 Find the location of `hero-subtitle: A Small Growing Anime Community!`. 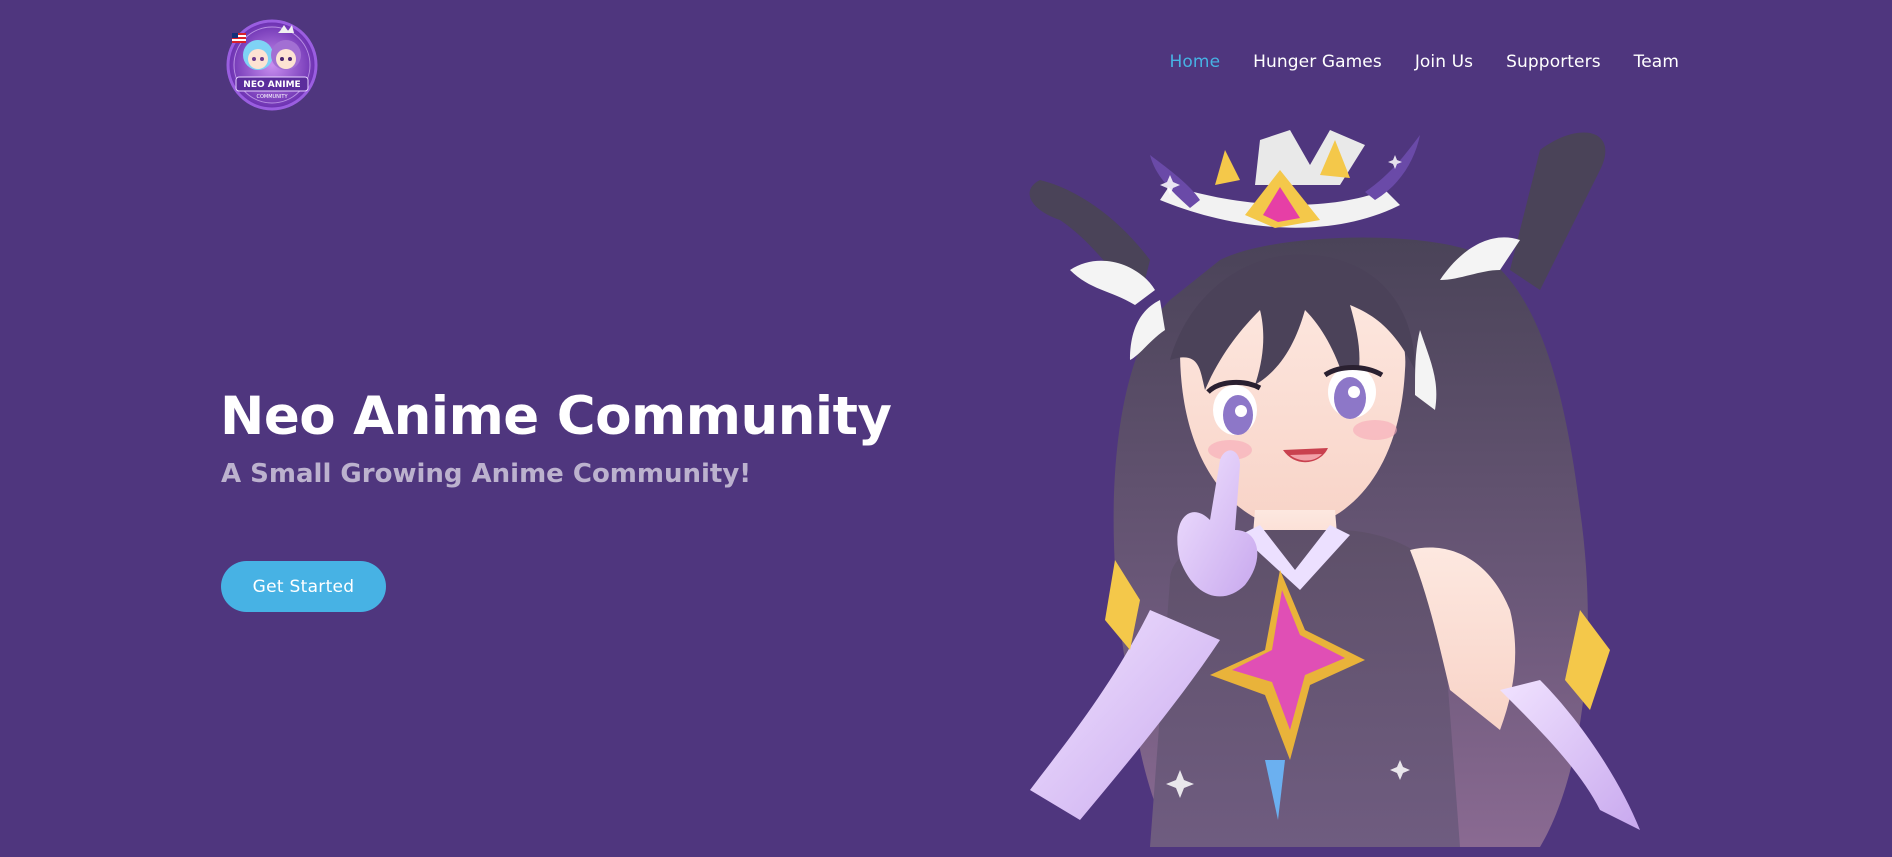

hero-subtitle: A Small Growing Anime Community! is located at coordinates (486, 474).